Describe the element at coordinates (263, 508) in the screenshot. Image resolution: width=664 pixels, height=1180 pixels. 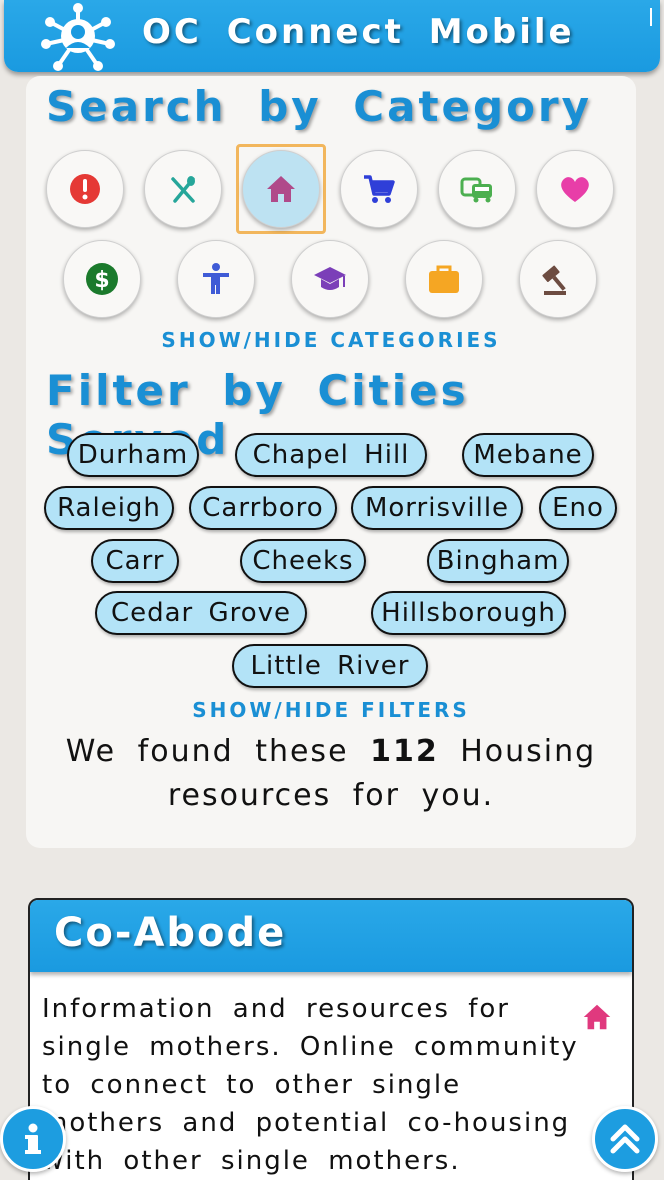
I see `city-chip-carrboro: Carrboro` at that location.